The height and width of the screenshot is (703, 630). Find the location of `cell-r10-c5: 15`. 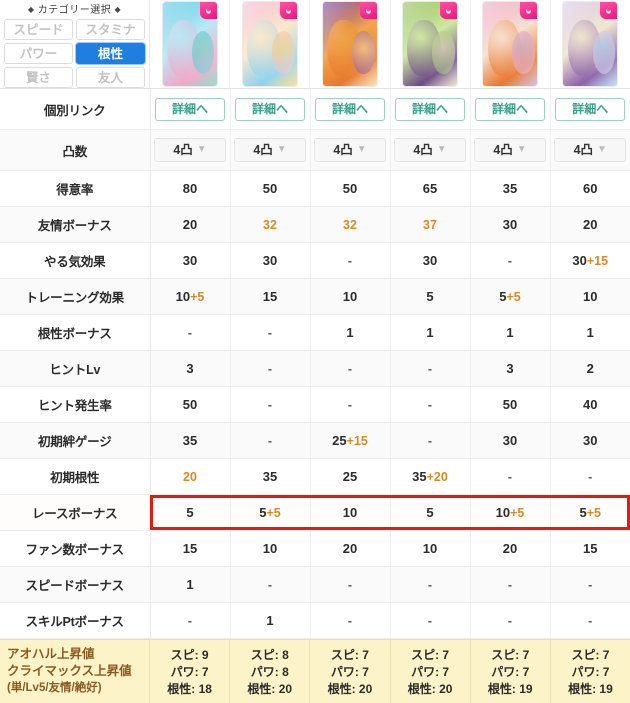

cell-r10-c5: 15 is located at coordinates (589, 548).